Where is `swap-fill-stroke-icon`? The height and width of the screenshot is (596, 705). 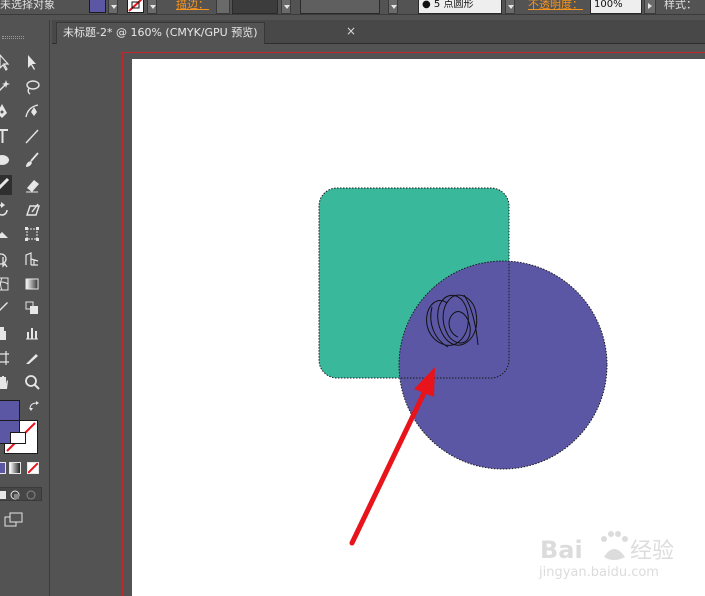 swap-fill-stroke-icon is located at coordinates (34, 406).